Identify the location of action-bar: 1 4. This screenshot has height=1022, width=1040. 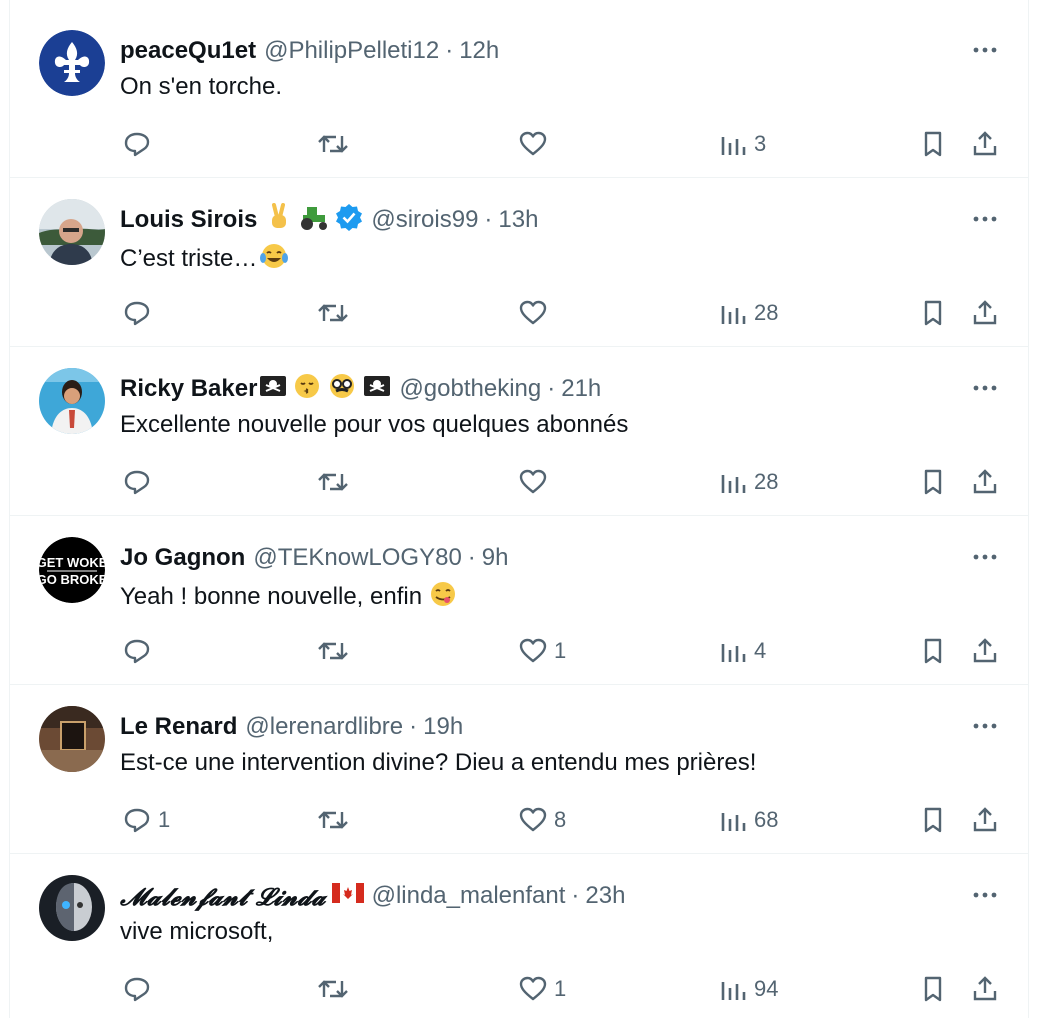
(560, 651).